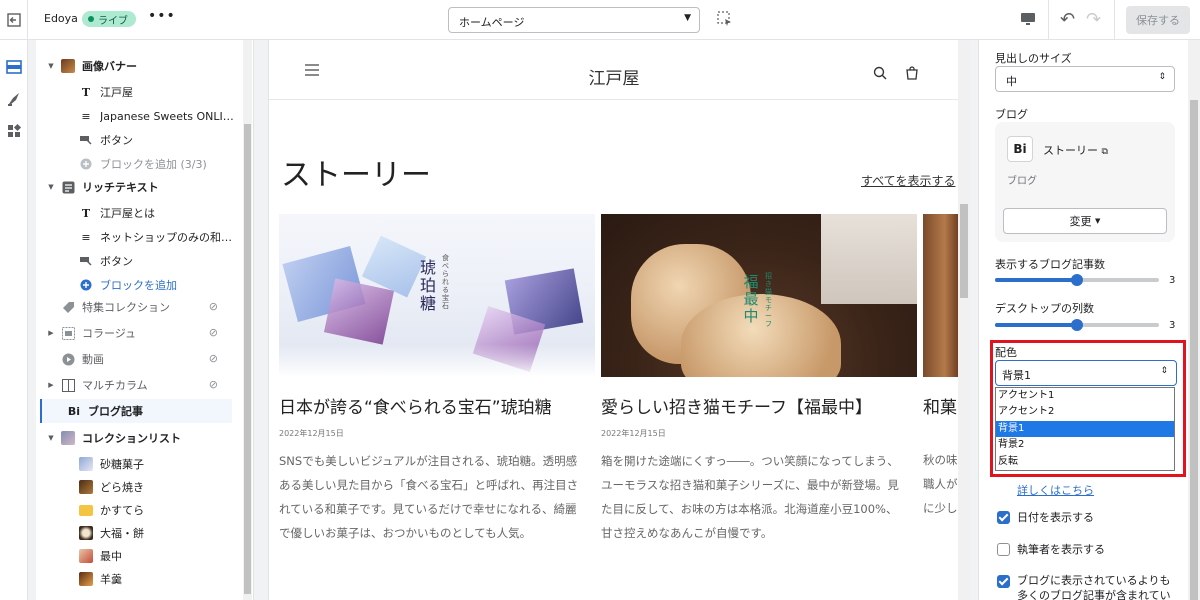 This screenshot has height=600, width=1200. Describe the element at coordinates (437, 295) in the screenshot. I see `blog-card-image: 琥珀糖 食べられる宝石` at that location.